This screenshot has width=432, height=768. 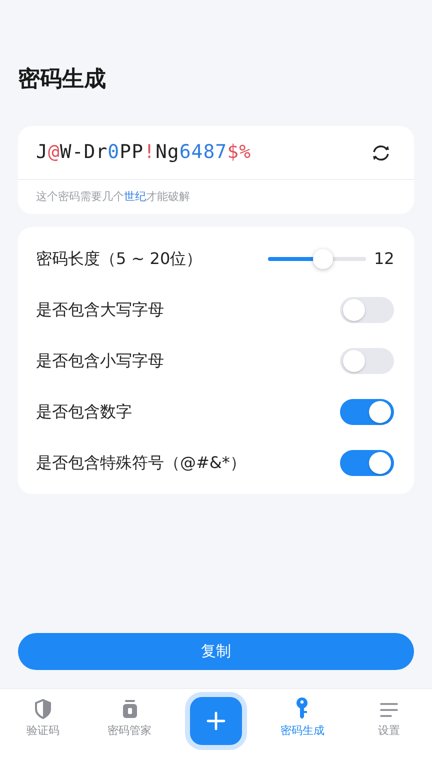 What do you see at coordinates (84, 411) in the screenshot?
I see `option-label: 是否包含数字` at bounding box center [84, 411].